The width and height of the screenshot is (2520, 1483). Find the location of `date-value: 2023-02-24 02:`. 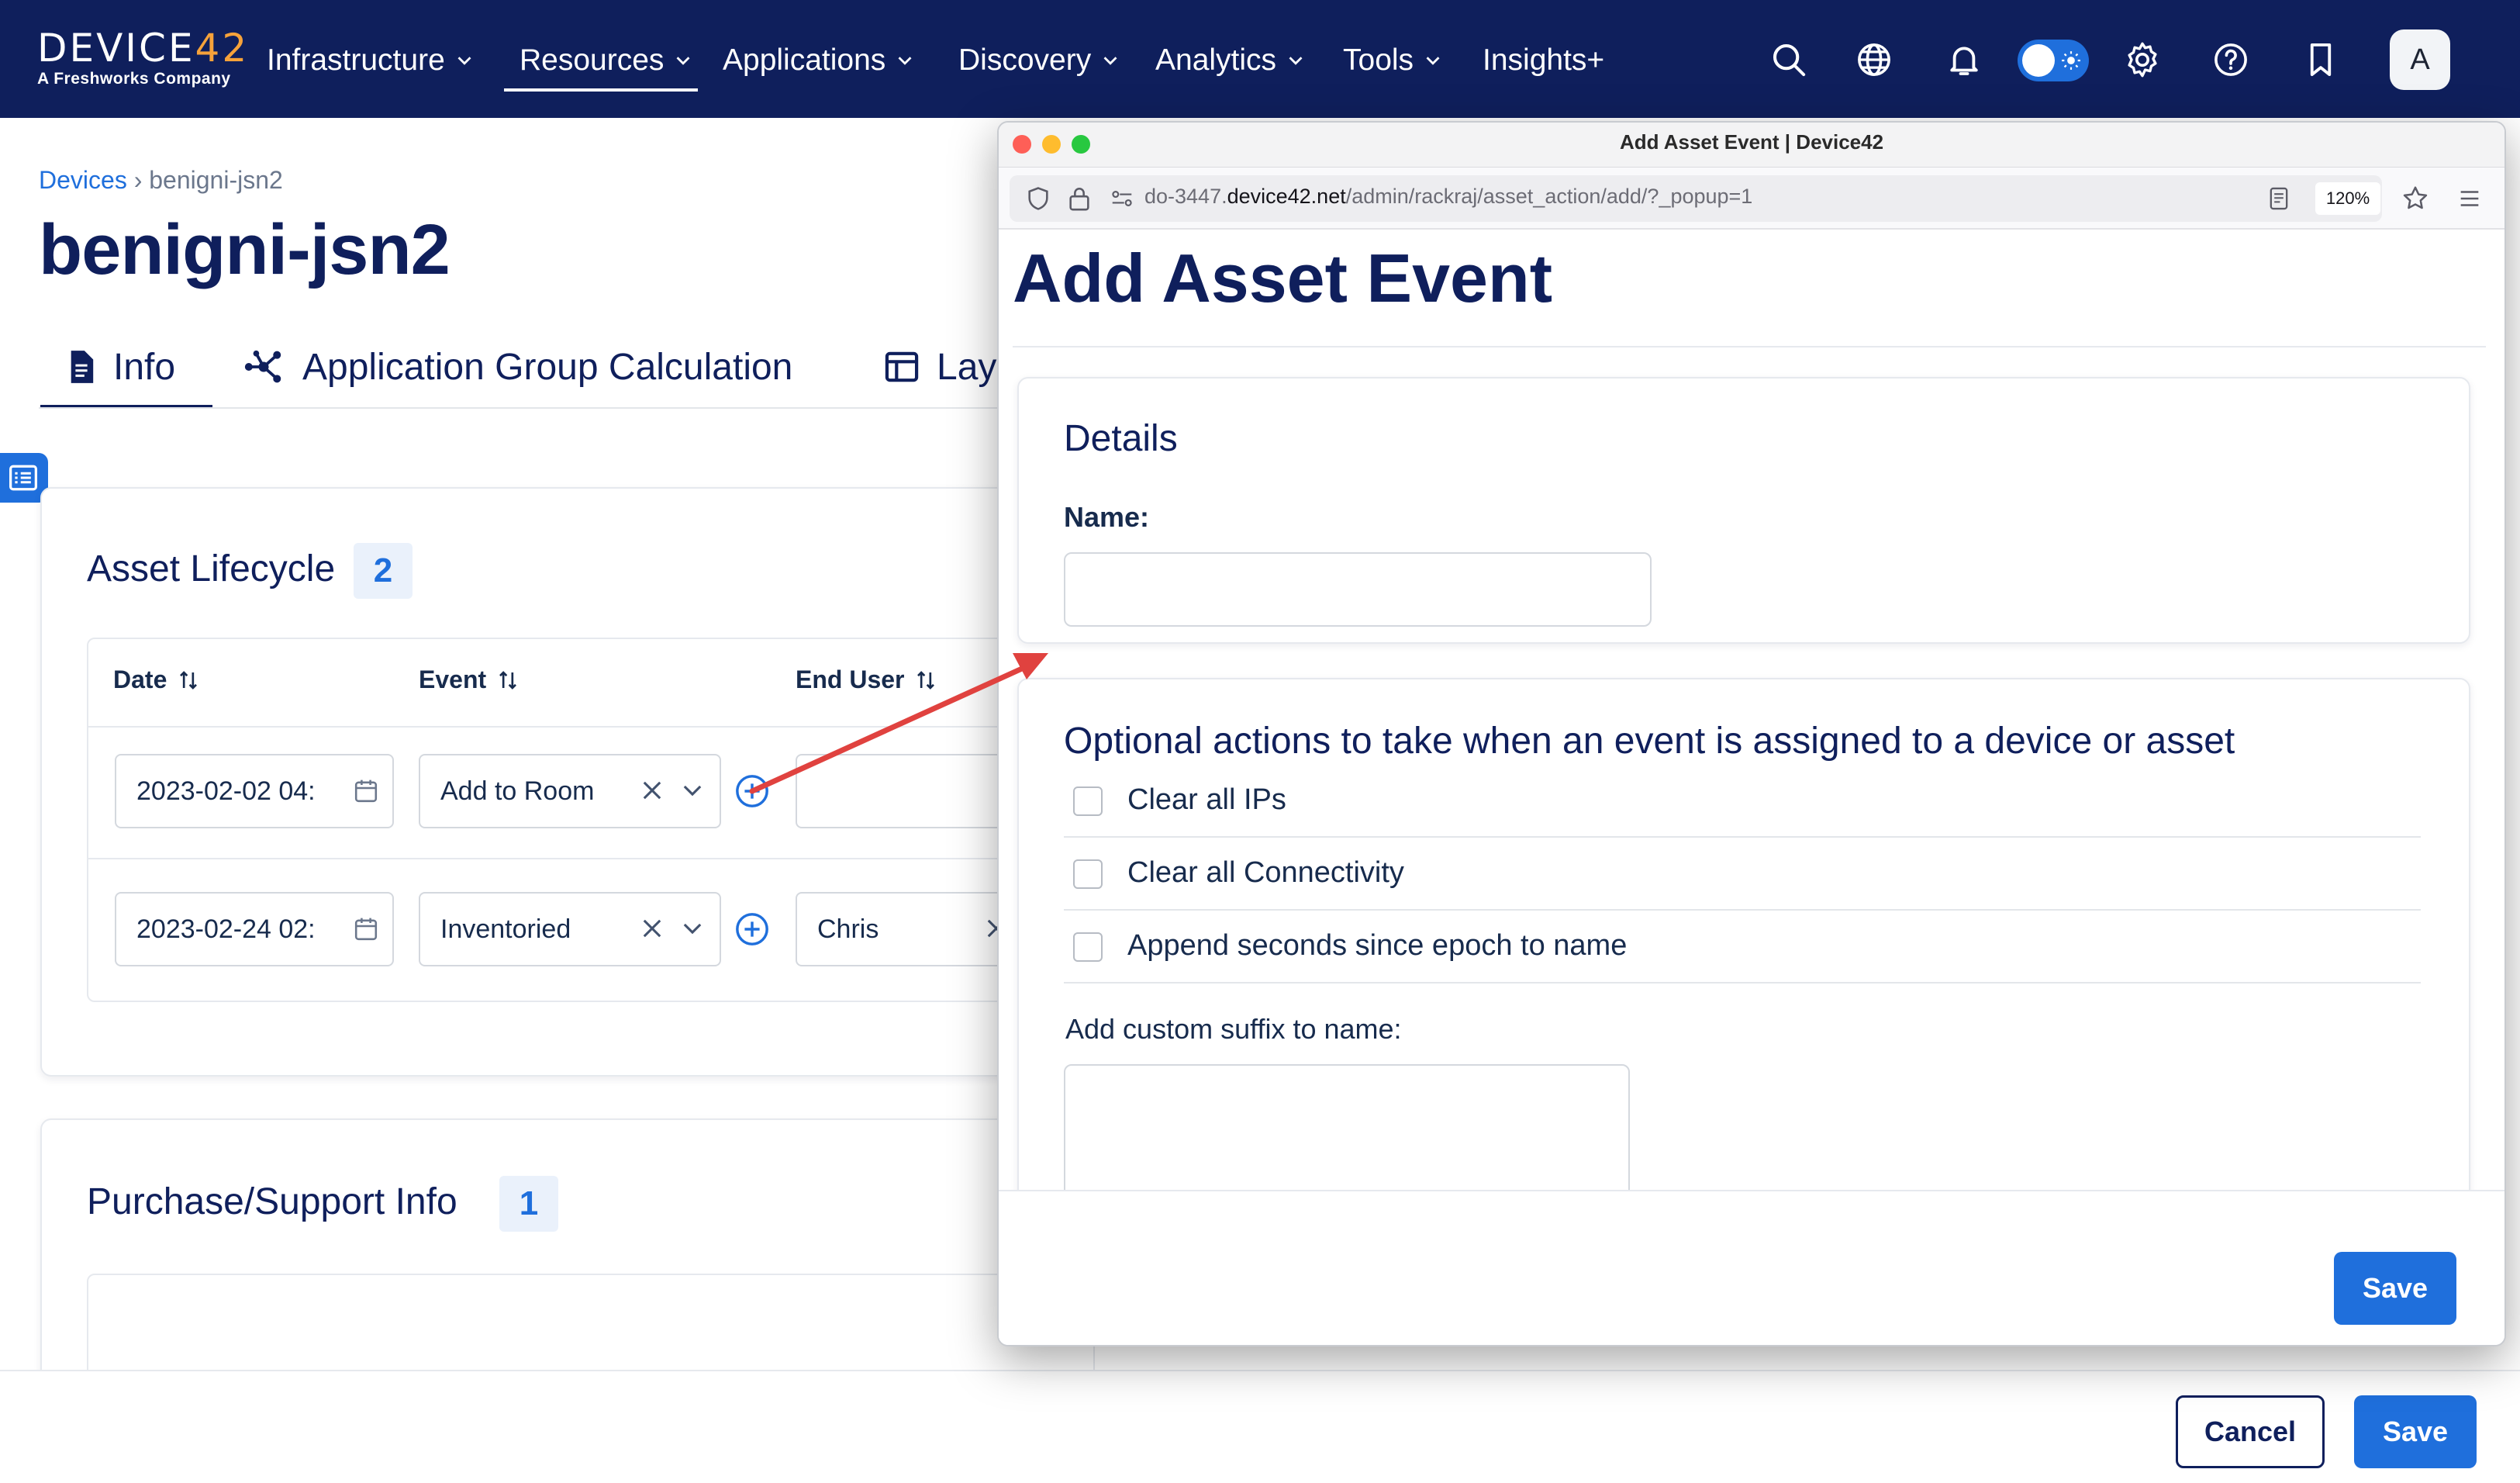

date-value: 2023-02-24 02: is located at coordinates (226, 929).